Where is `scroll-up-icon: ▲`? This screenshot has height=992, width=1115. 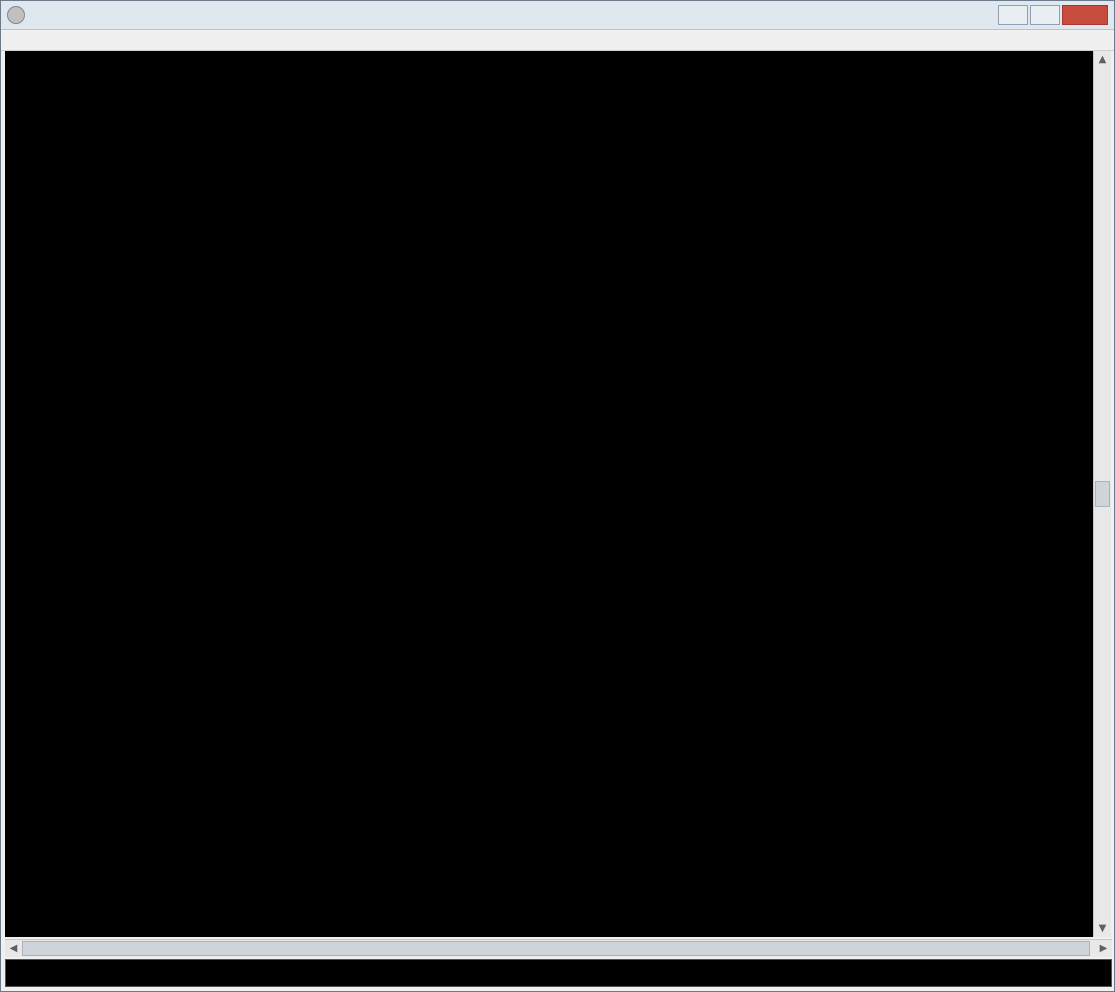
scroll-up-icon: ▲ is located at coordinates (1102, 59).